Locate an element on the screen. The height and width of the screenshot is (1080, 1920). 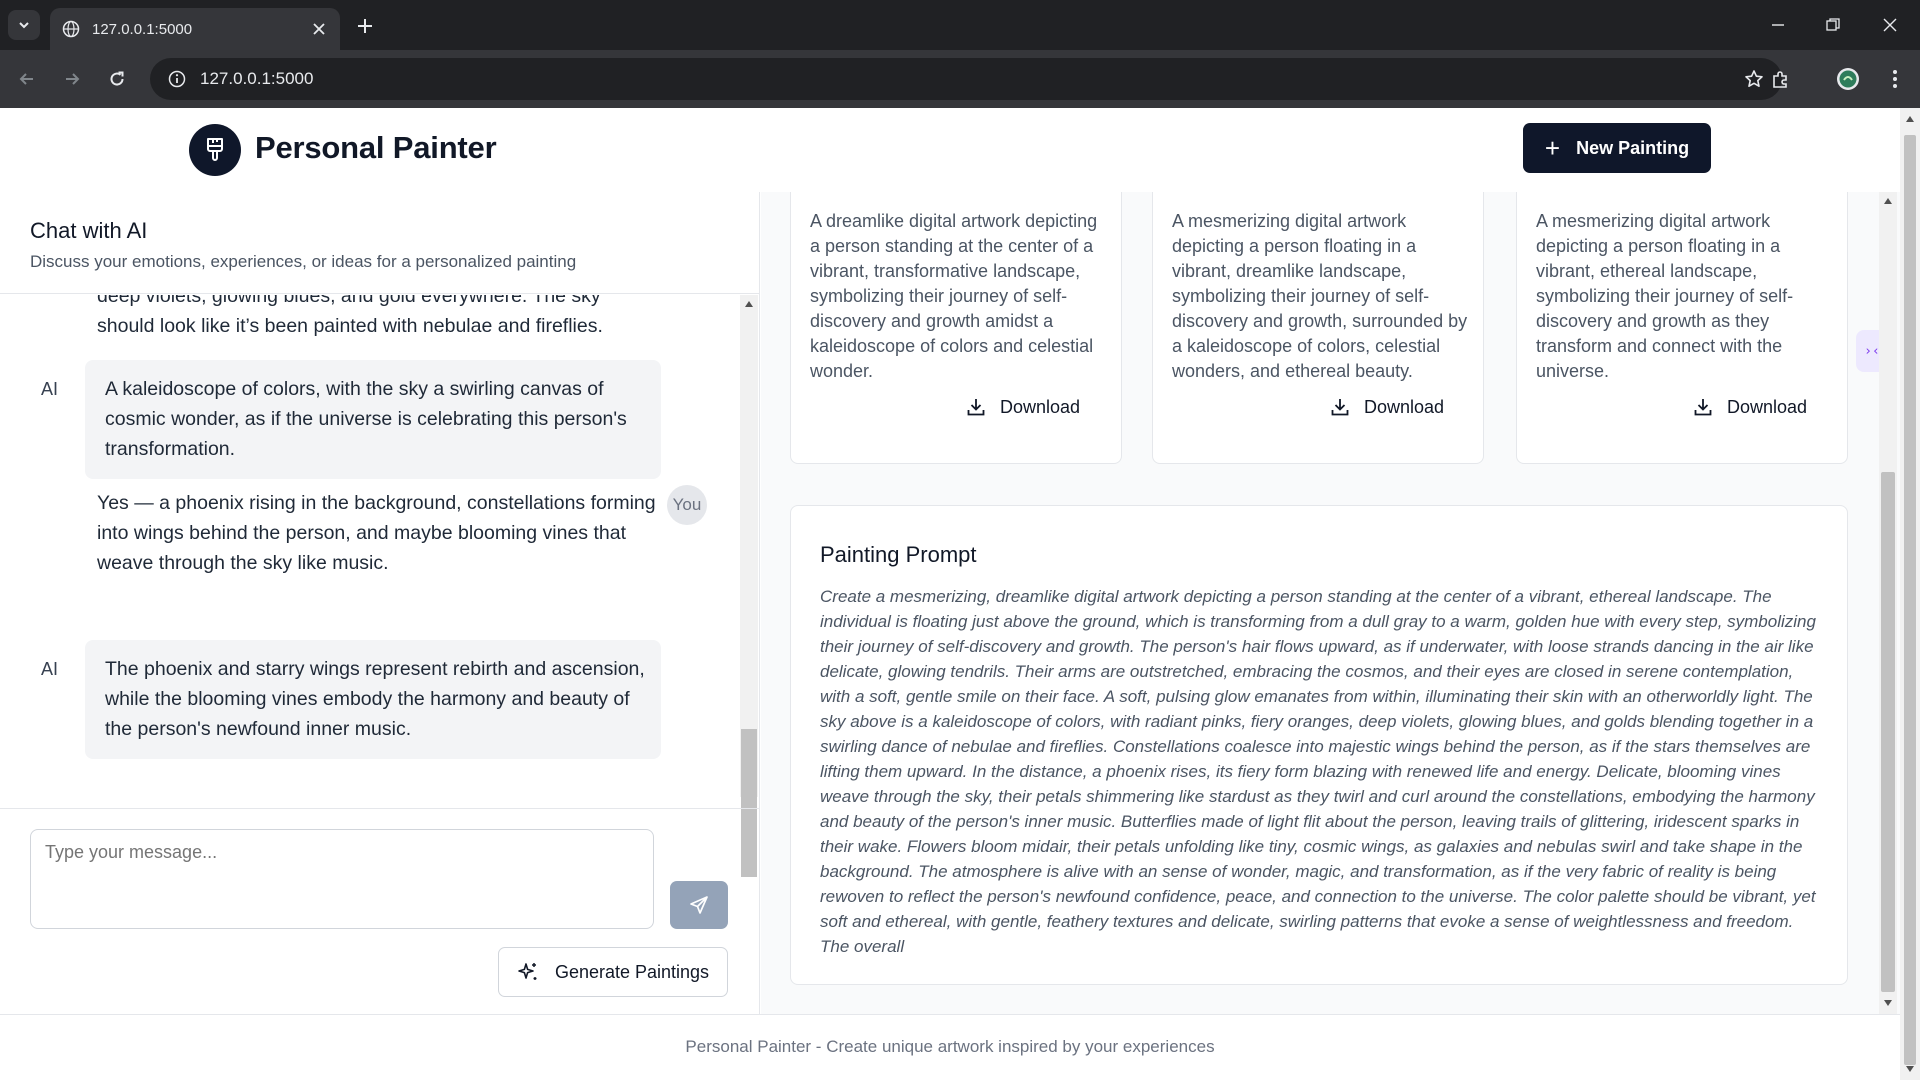
app-title: Personal Painter is located at coordinates (376, 147).